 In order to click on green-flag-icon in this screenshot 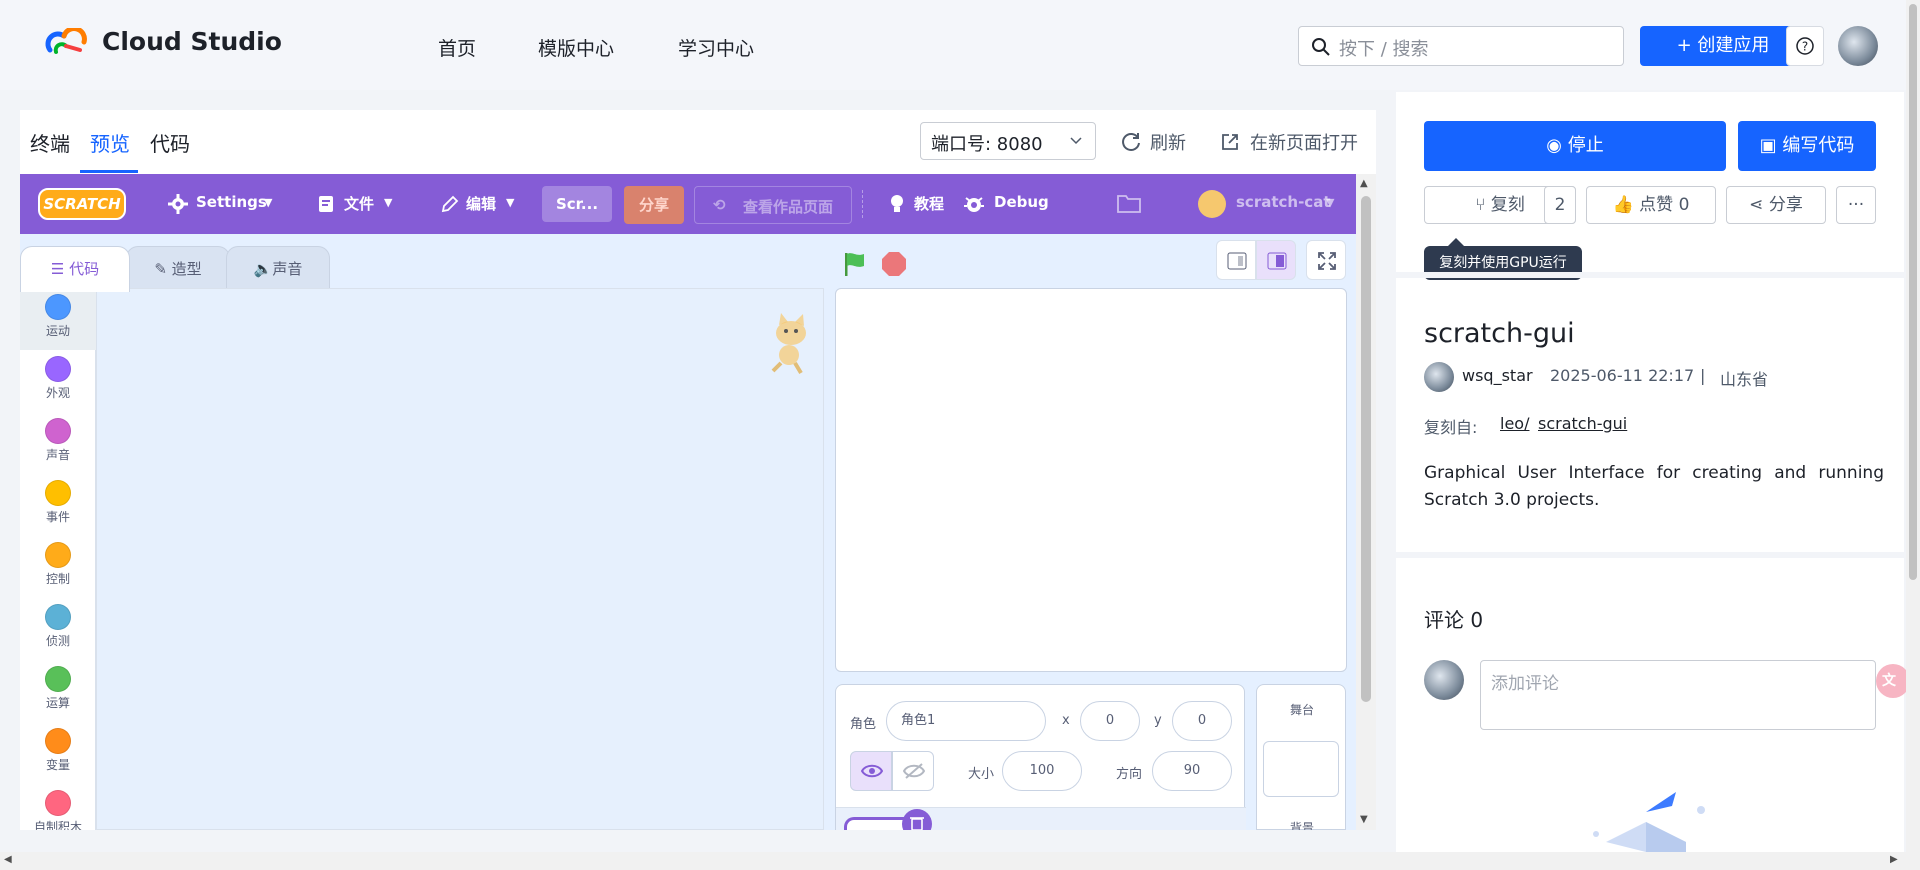, I will do `click(854, 264)`.